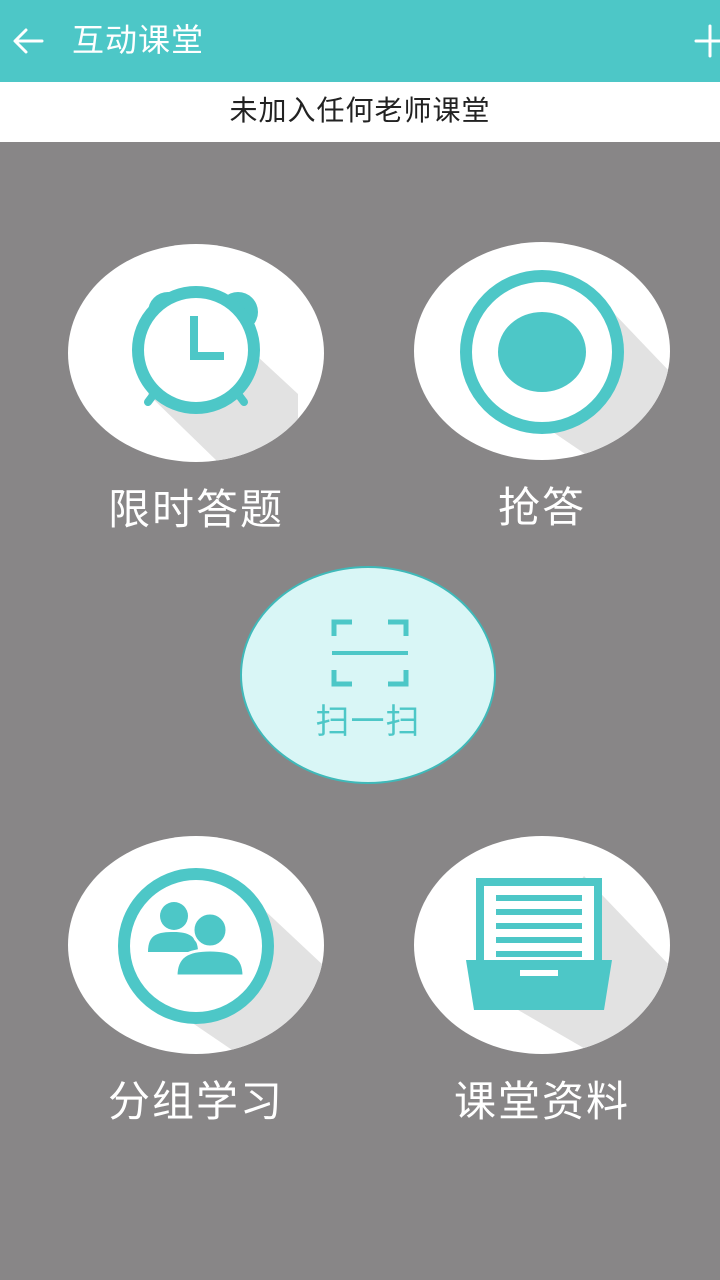 The width and height of the screenshot is (720, 1280). I want to click on class-materials-disc, so click(542, 945).